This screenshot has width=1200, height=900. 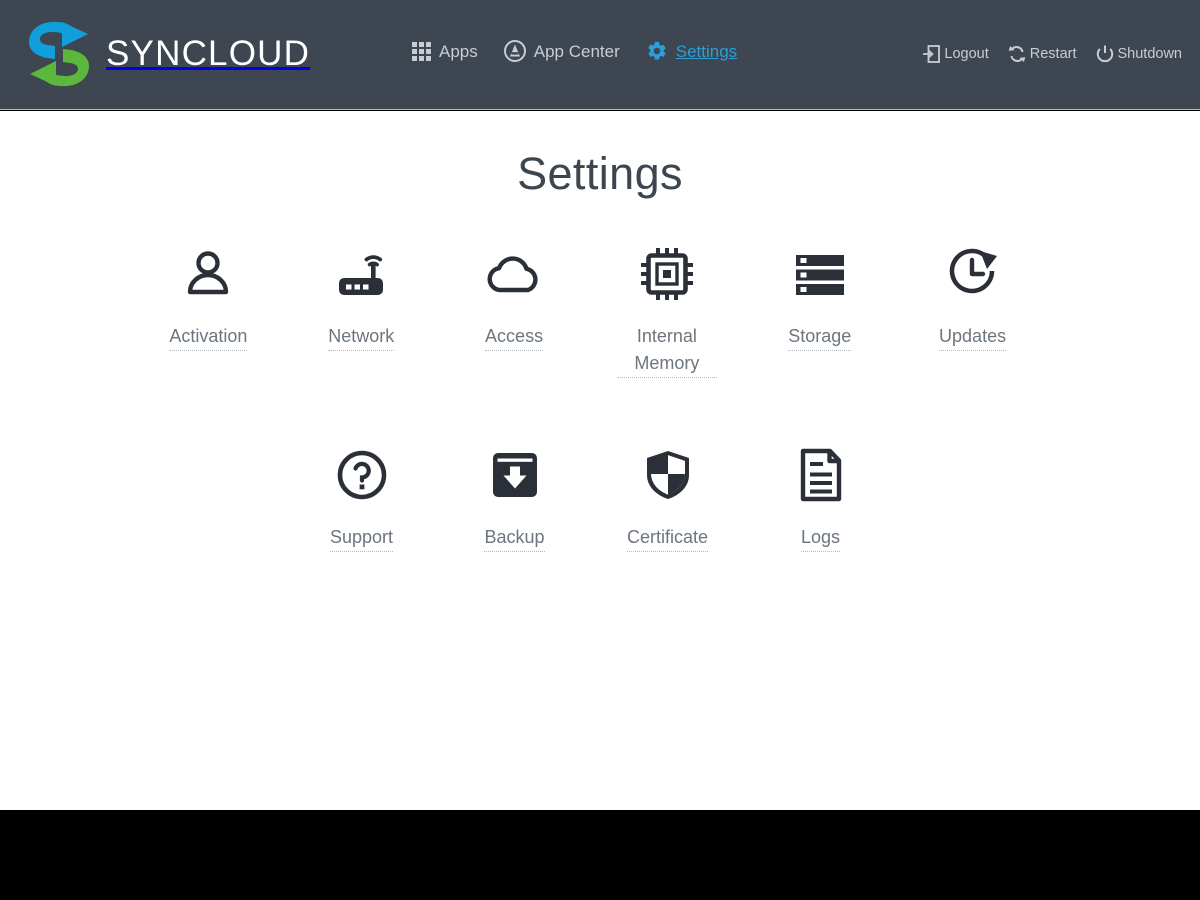 I want to click on tile-label: Support, so click(x=361, y=538).